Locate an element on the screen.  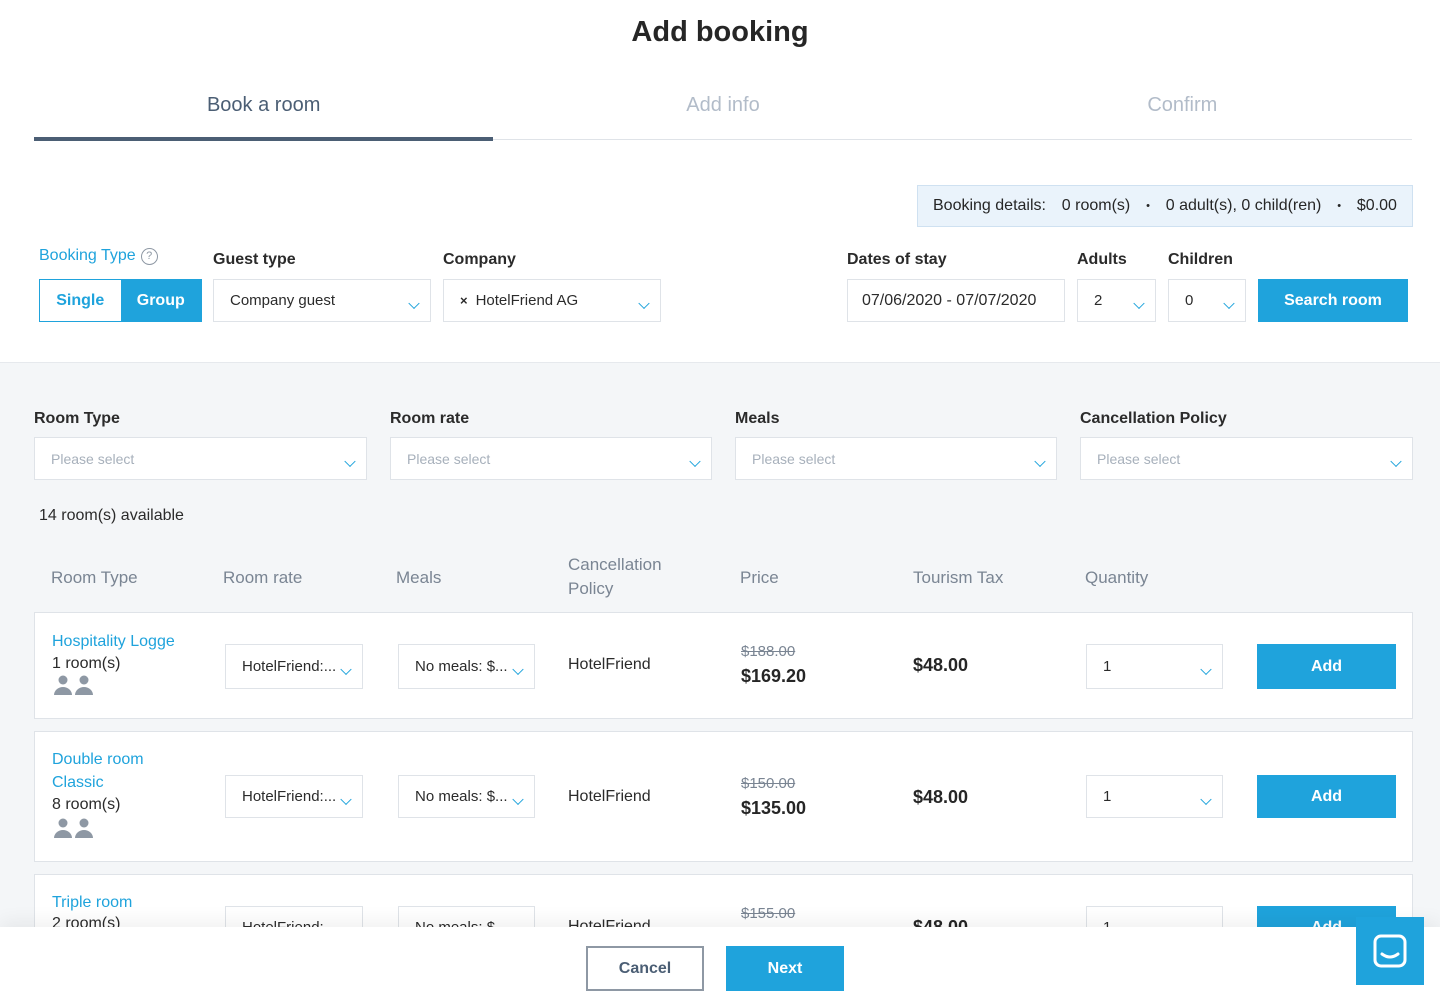
meals-filter-label: Meals is located at coordinates (757, 418).